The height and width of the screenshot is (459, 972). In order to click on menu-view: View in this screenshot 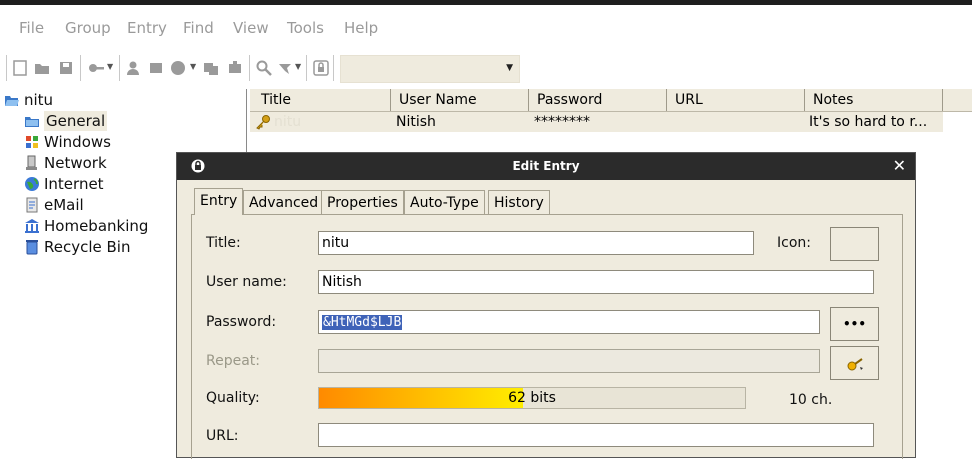, I will do `click(251, 28)`.